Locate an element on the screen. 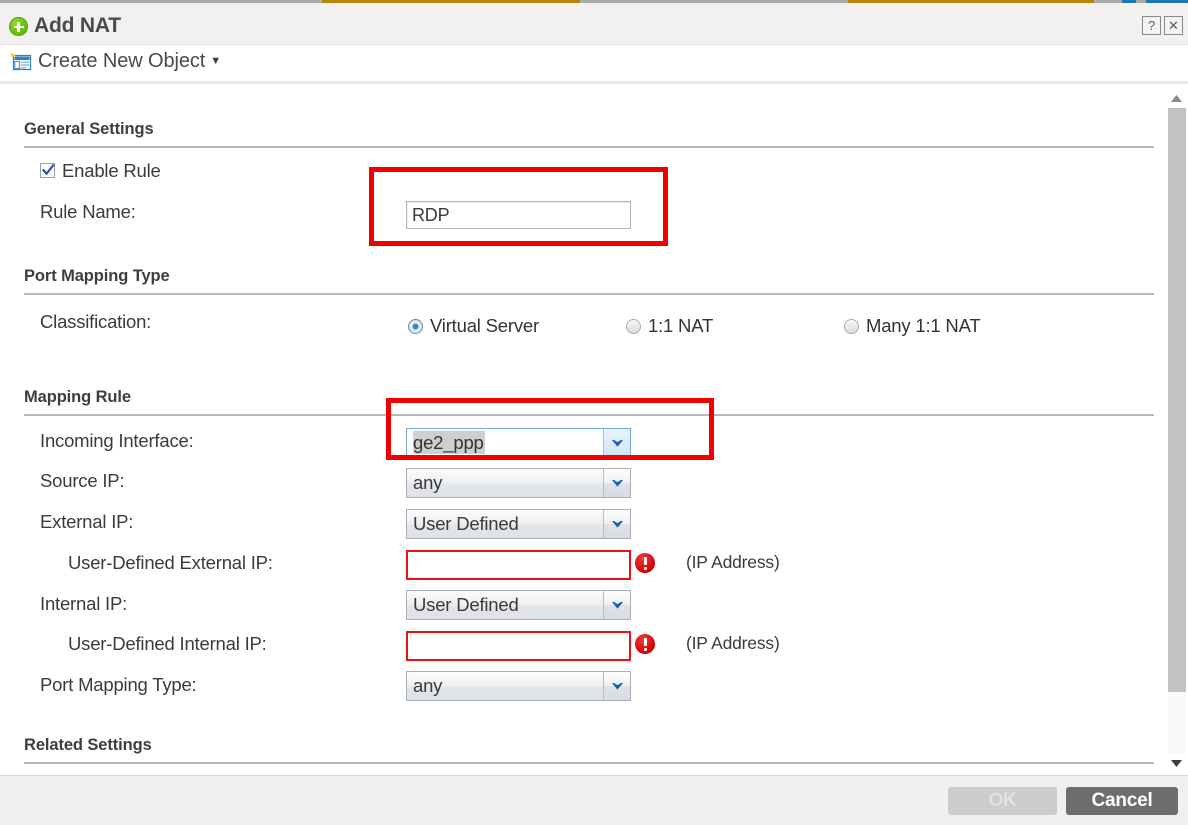 The height and width of the screenshot is (825, 1188). enable-rule-label: Enable Rule is located at coordinates (111, 170).